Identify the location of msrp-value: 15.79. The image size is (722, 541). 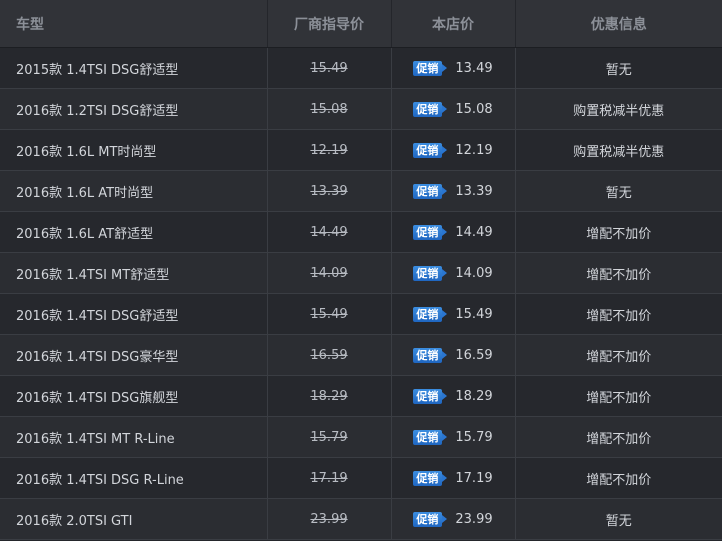
(329, 437).